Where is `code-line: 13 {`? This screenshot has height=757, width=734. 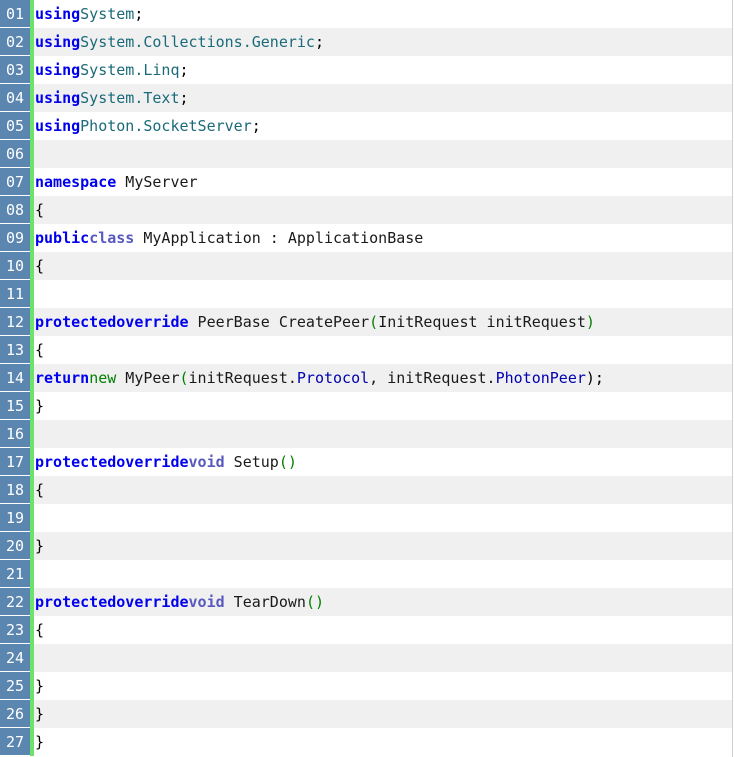 code-line: 13 { is located at coordinates (366, 350).